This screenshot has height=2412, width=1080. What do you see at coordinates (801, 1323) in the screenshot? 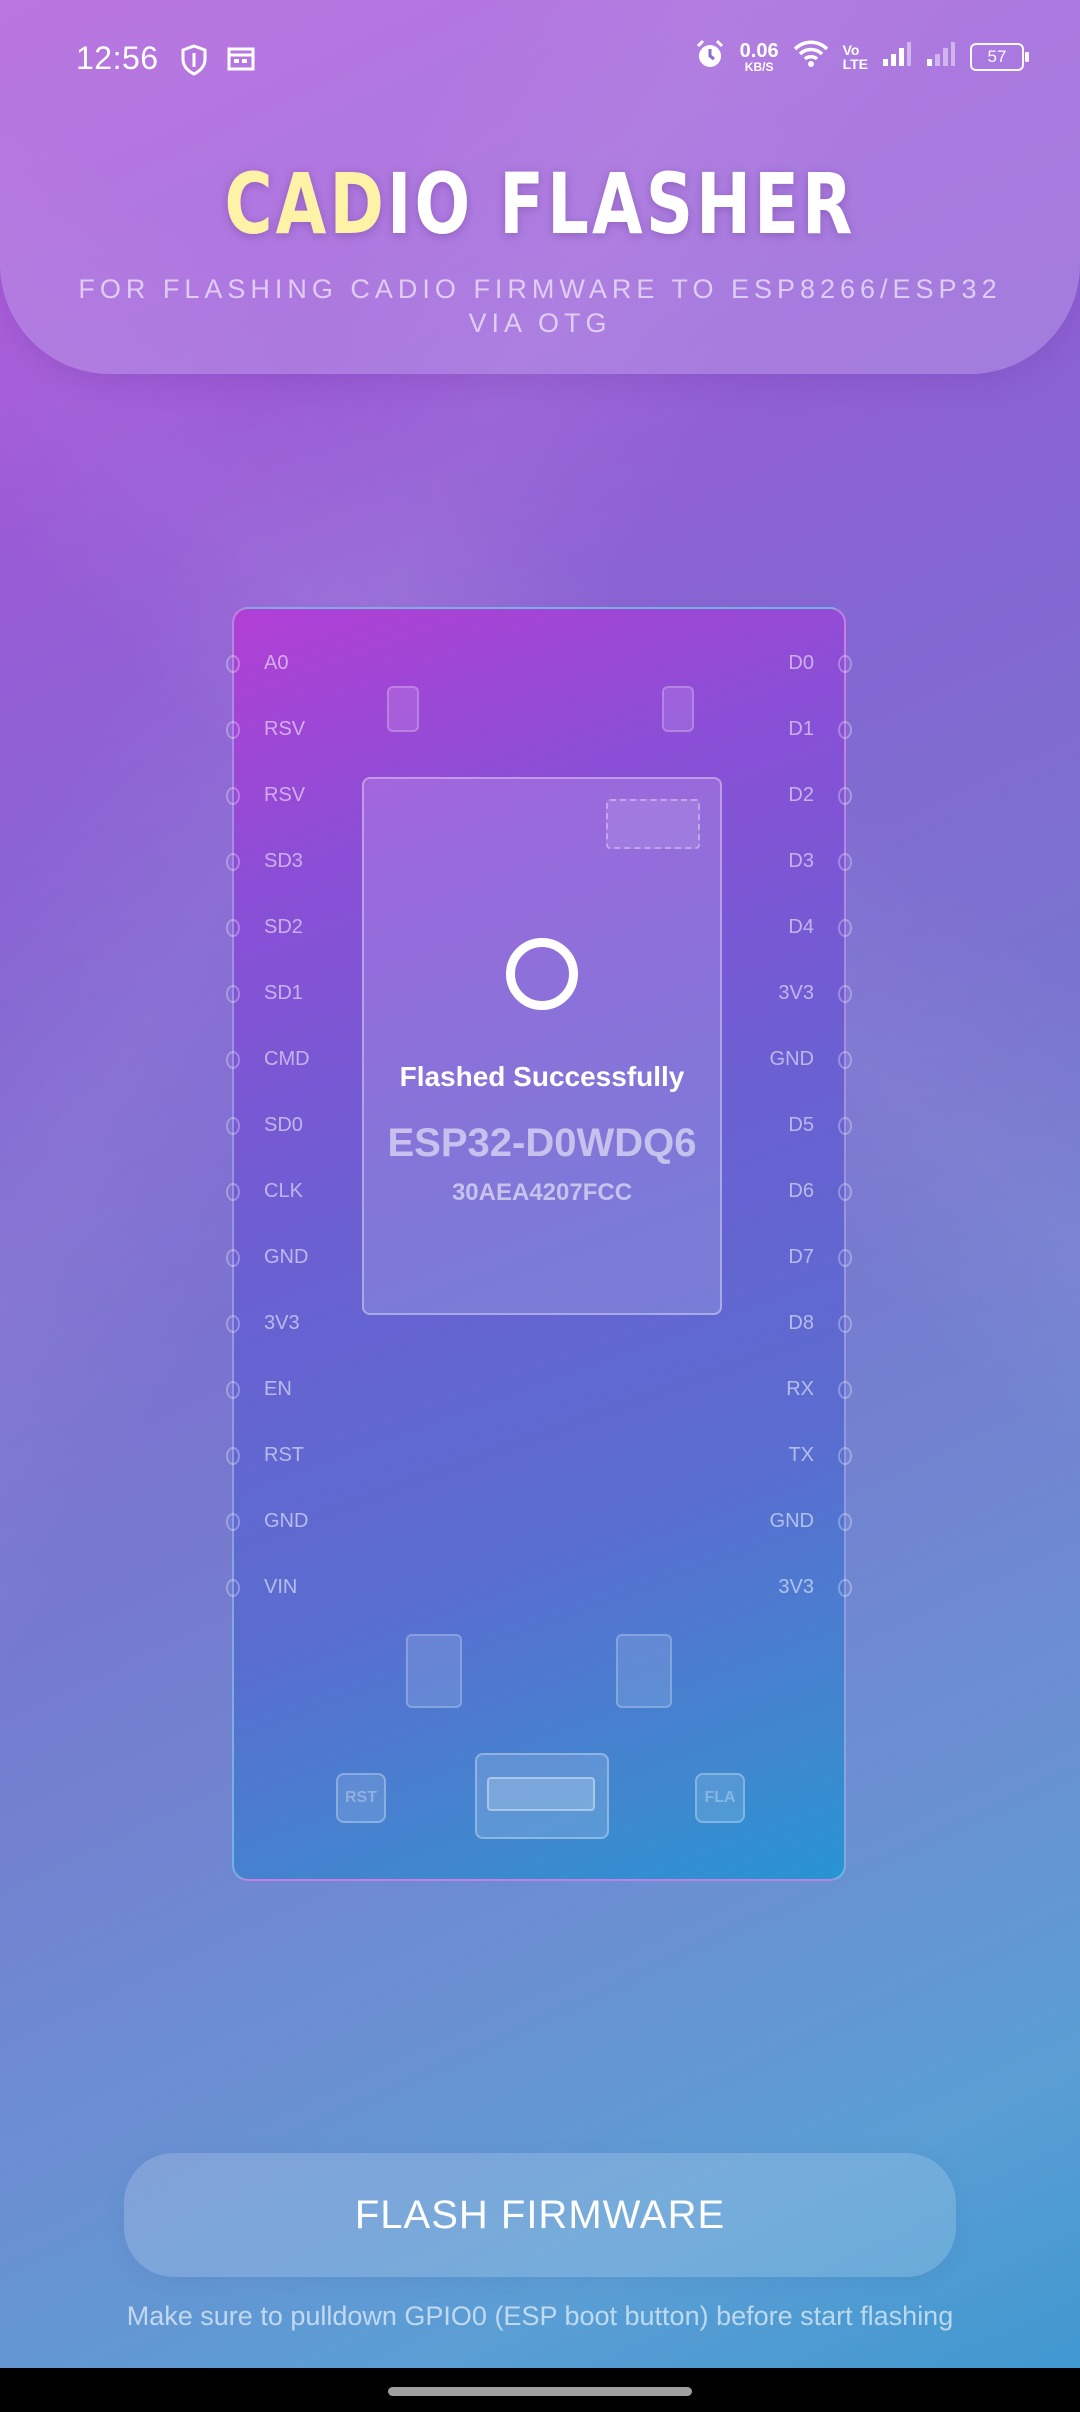
I see `pin-label-right: D8` at bounding box center [801, 1323].